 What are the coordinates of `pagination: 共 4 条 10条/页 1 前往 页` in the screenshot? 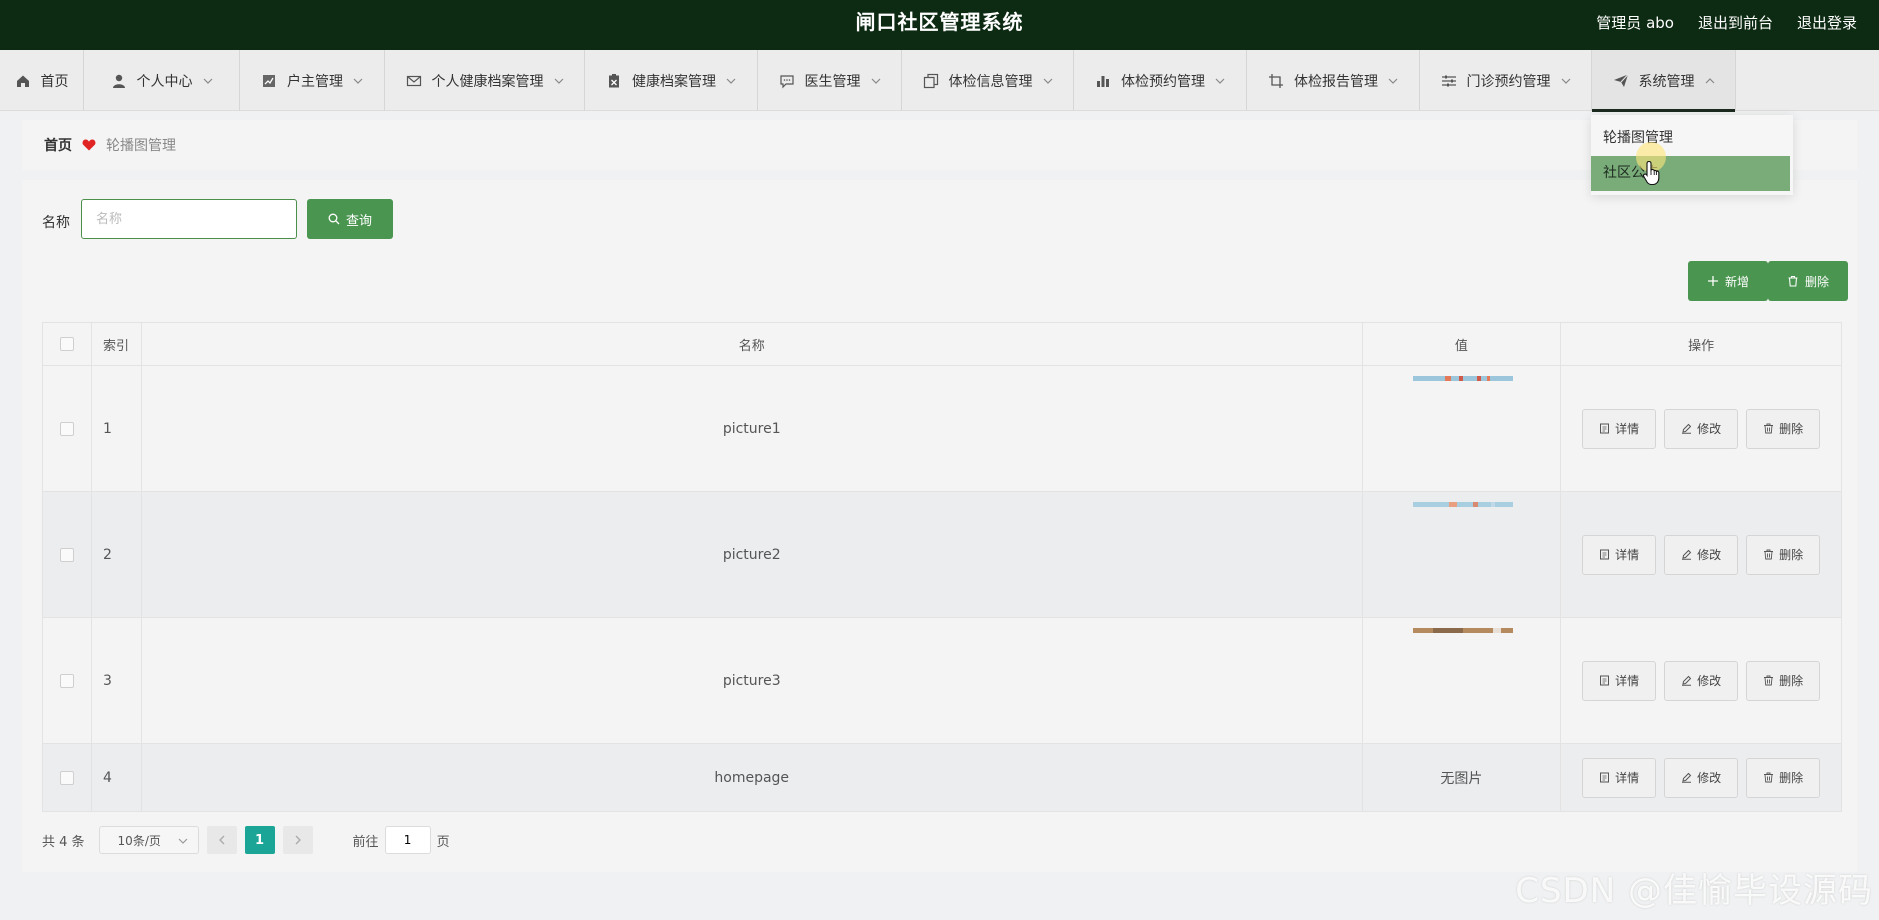 It's located at (246, 840).